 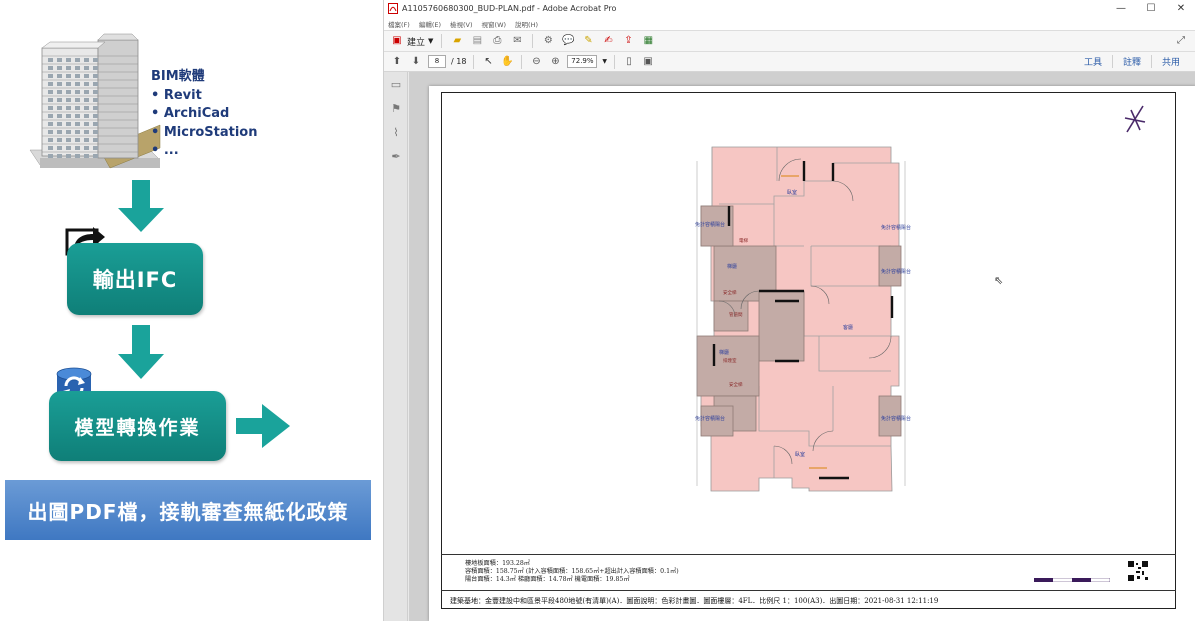 I want to click on tab-tools: 工具, so click(x=1093, y=61).